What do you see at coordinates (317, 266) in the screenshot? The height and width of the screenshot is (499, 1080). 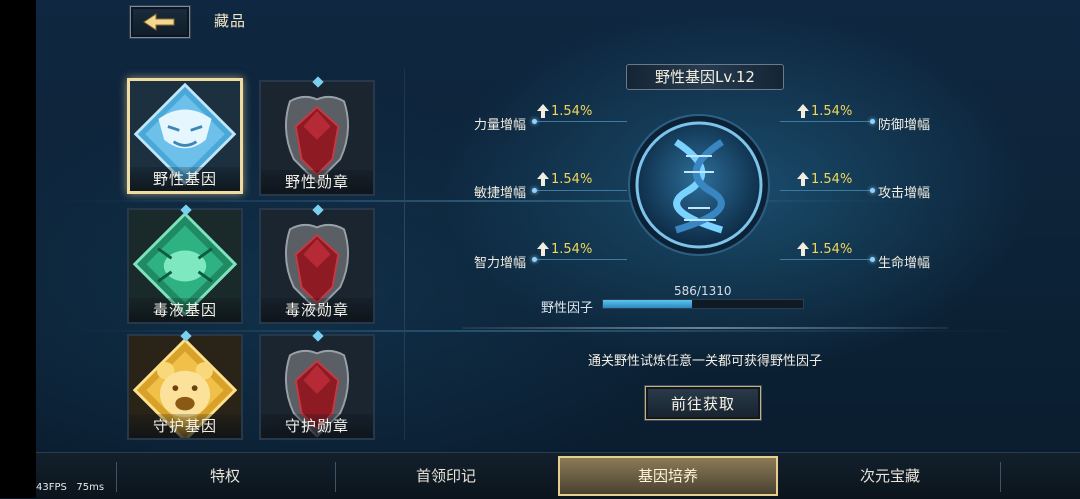 I see `card-venom-medal: 毒液勋章` at bounding box center [317, 266].